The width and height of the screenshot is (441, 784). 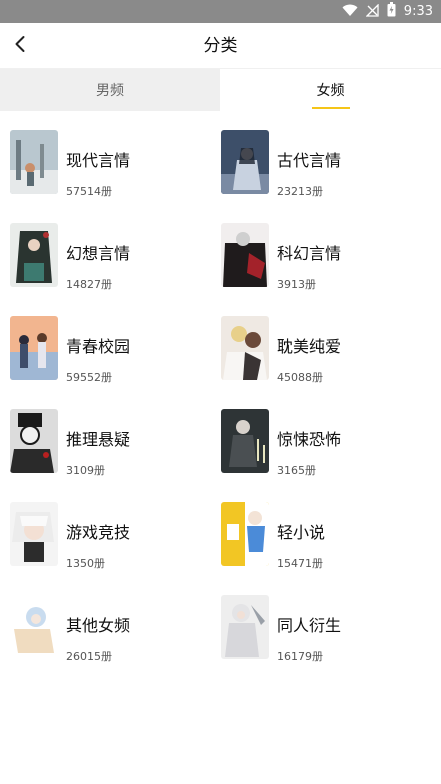 I want to click on category-name: 耽美纯爱, so click(x=309, y=346).